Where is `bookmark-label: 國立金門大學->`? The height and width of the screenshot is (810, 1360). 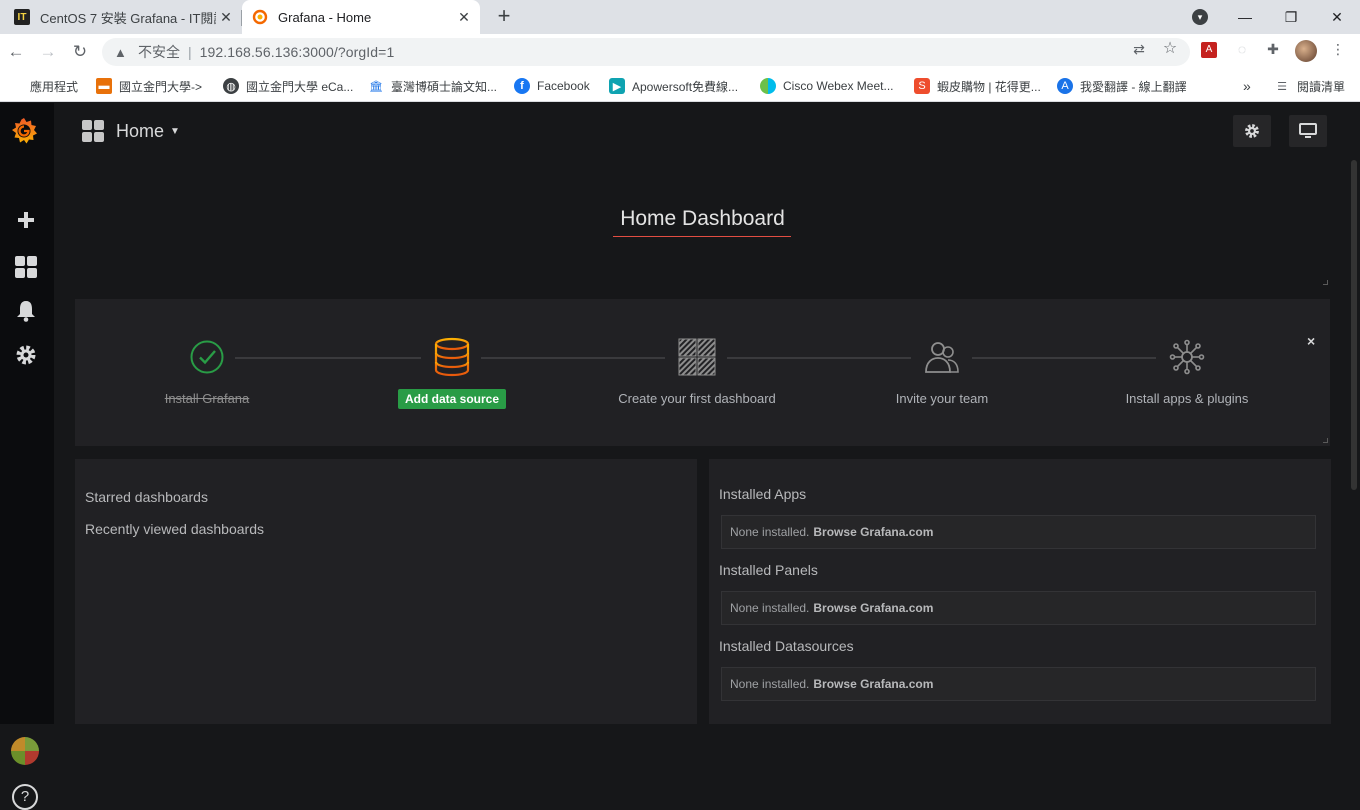 bookmark-label: 國立金門大學-> is located at coordinates (161, 86).